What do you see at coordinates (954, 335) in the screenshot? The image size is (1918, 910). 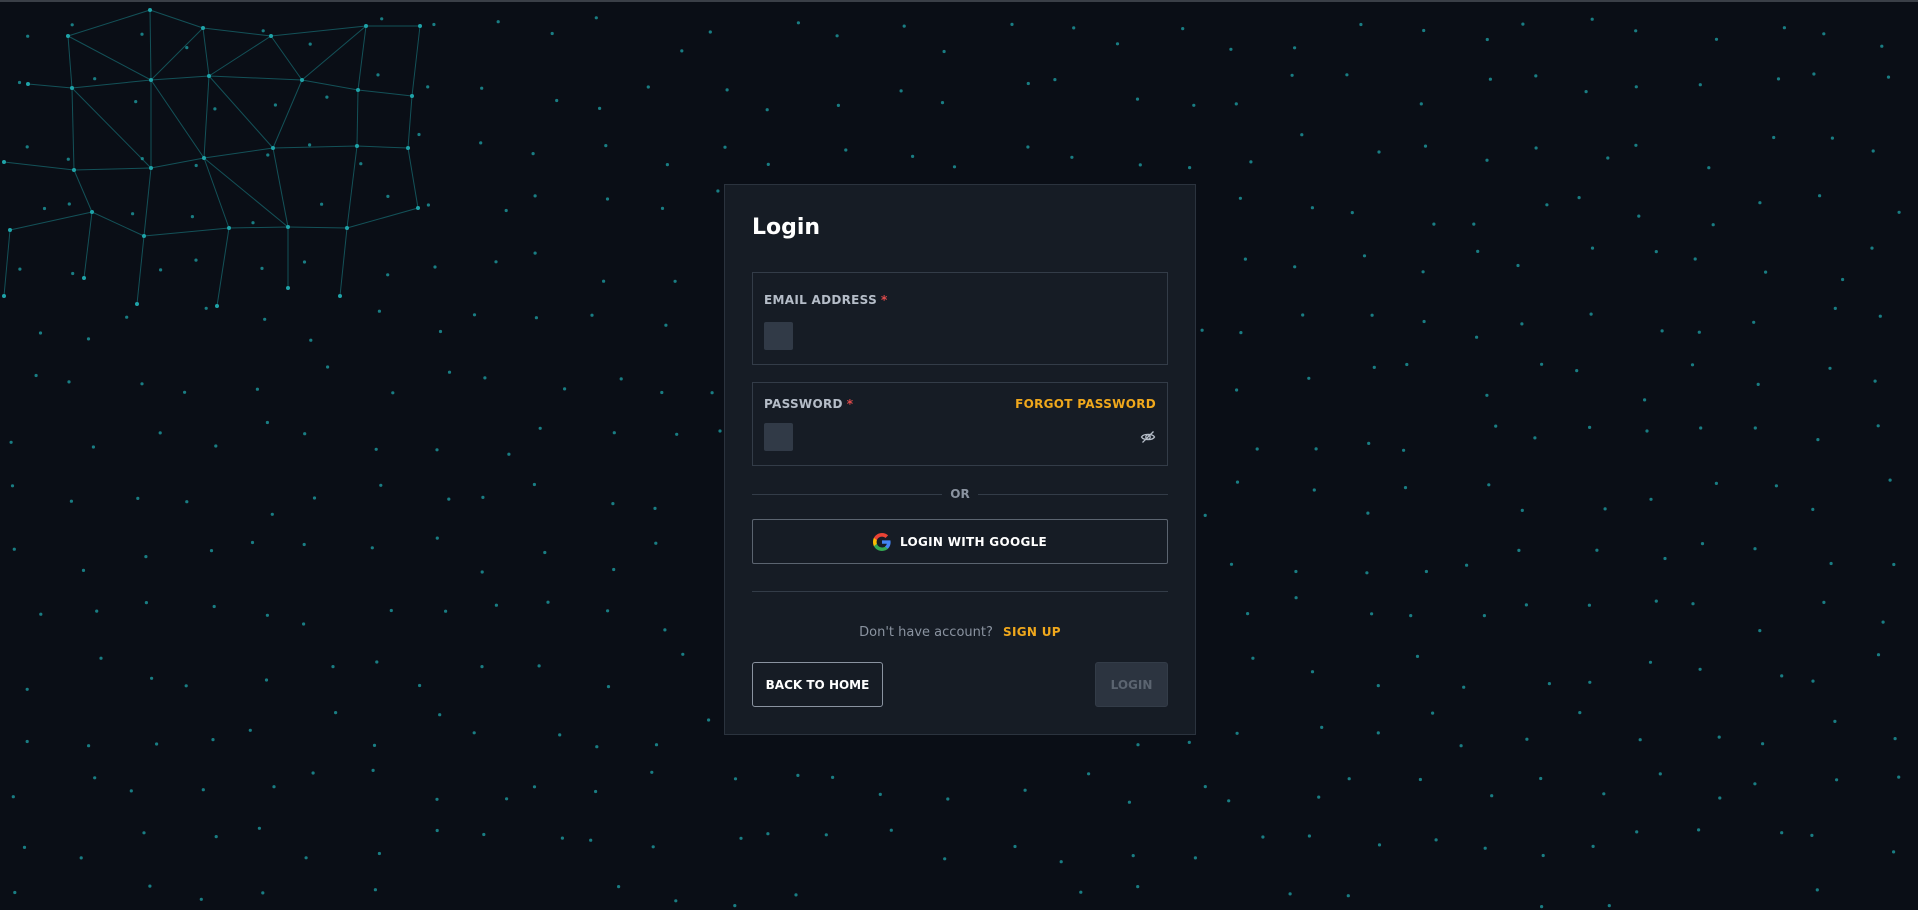 I see `email-input` at bounding box center [954, 335].